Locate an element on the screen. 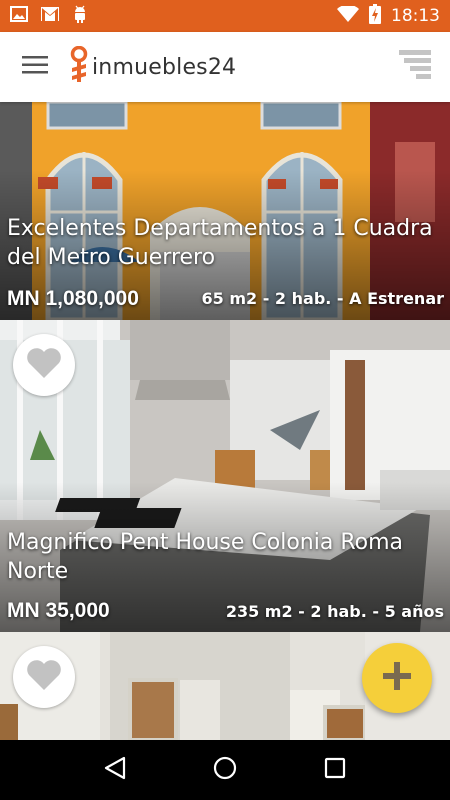 This screenshot has height=800, width=450. listing-title: Magnifico Pent House Colonia Roma Norte is located at coordinates (205, 557).